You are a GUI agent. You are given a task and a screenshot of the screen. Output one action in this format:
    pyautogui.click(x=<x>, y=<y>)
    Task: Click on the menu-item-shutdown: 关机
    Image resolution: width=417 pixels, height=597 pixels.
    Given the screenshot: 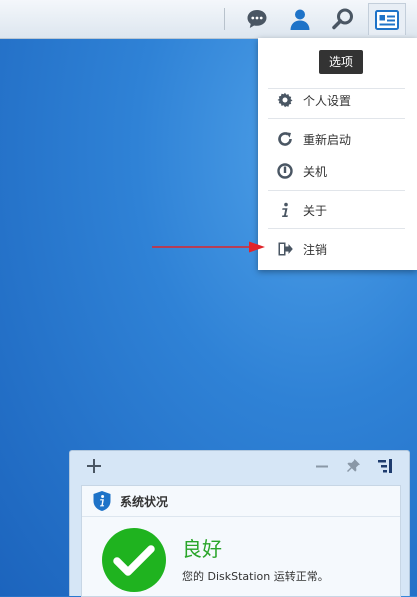 What is the action you would take?
    pyautogui.click(x=337, y=171)
    